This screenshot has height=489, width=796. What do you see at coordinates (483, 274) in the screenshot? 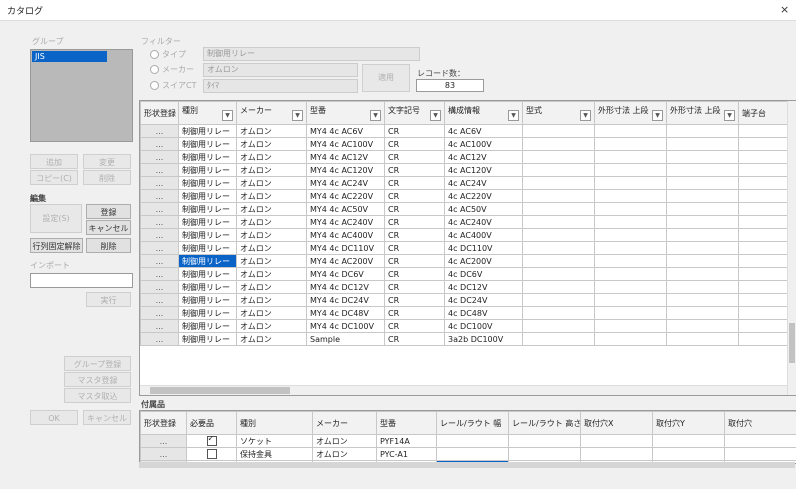
I see `grid-cell: 4c DC6V` at bounding box center [483, 274].